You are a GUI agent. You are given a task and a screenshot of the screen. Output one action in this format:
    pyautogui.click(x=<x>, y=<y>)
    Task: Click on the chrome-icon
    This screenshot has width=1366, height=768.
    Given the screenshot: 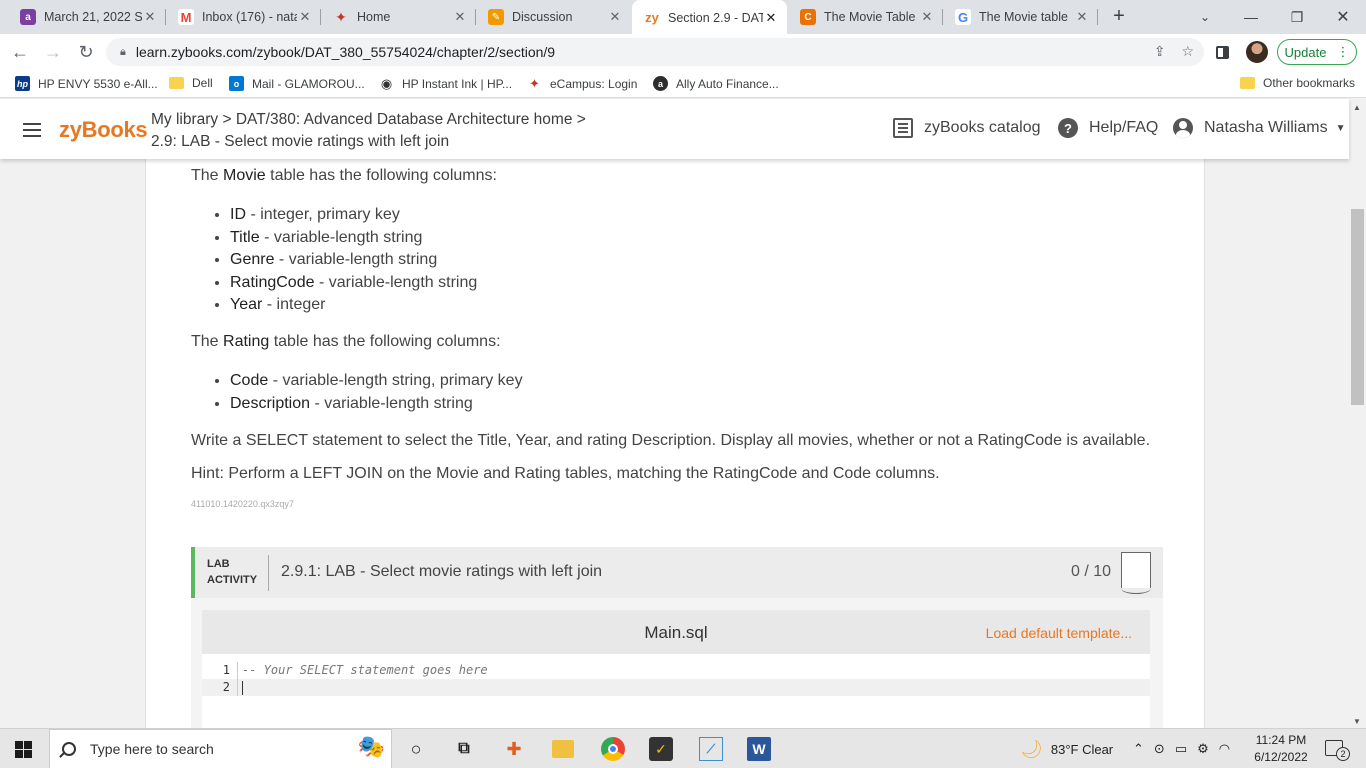 What is the action you would take?
    pyautogui.click(x=613, y=749)
    